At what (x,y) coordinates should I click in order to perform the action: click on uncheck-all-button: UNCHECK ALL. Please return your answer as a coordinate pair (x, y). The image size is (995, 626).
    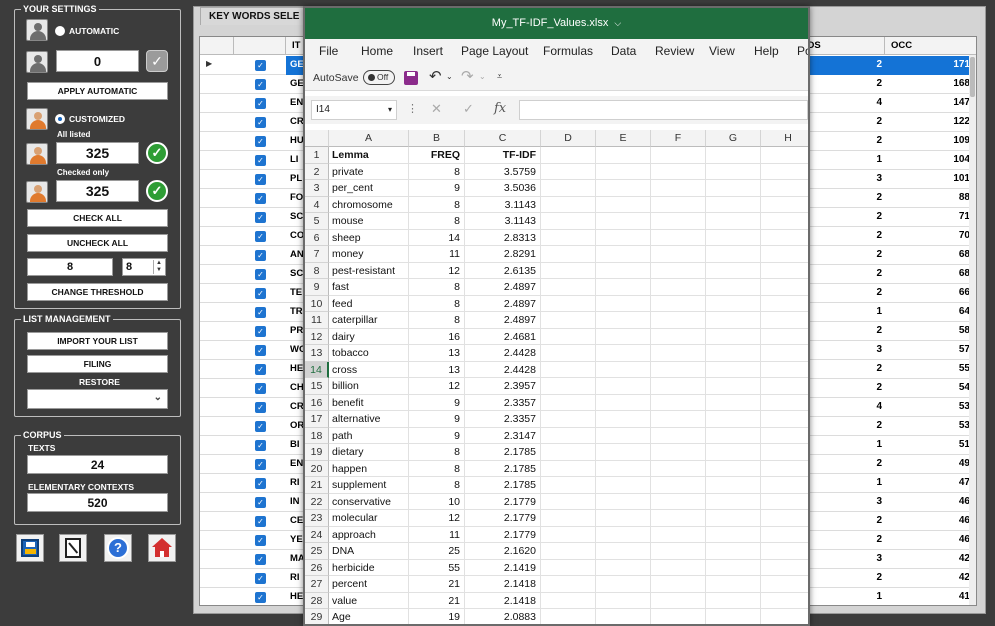
    Looking at the image, I should click on (97, 243).